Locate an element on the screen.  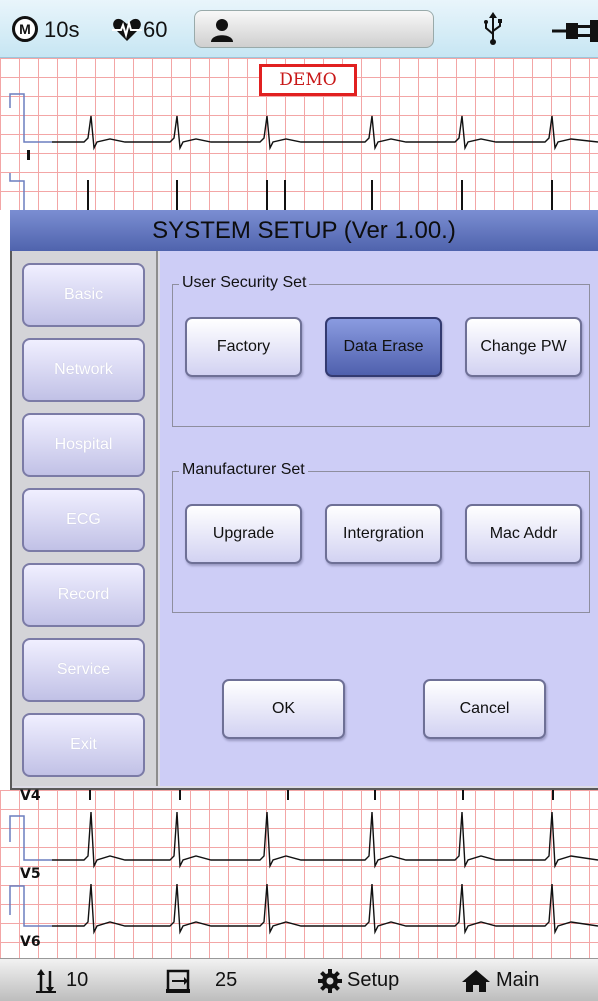
sidebar-item-record: Record is located at coordinates (83, 595).